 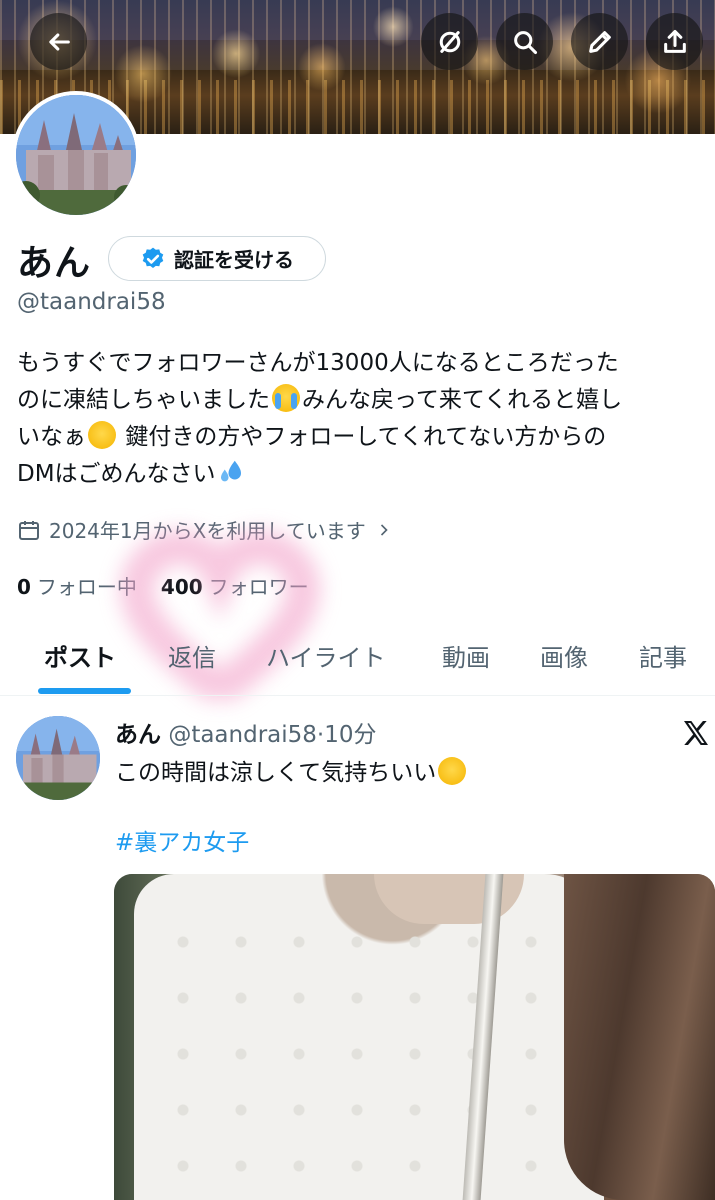 I want to click on verified-badge-icon, so click(x=153, y=257).